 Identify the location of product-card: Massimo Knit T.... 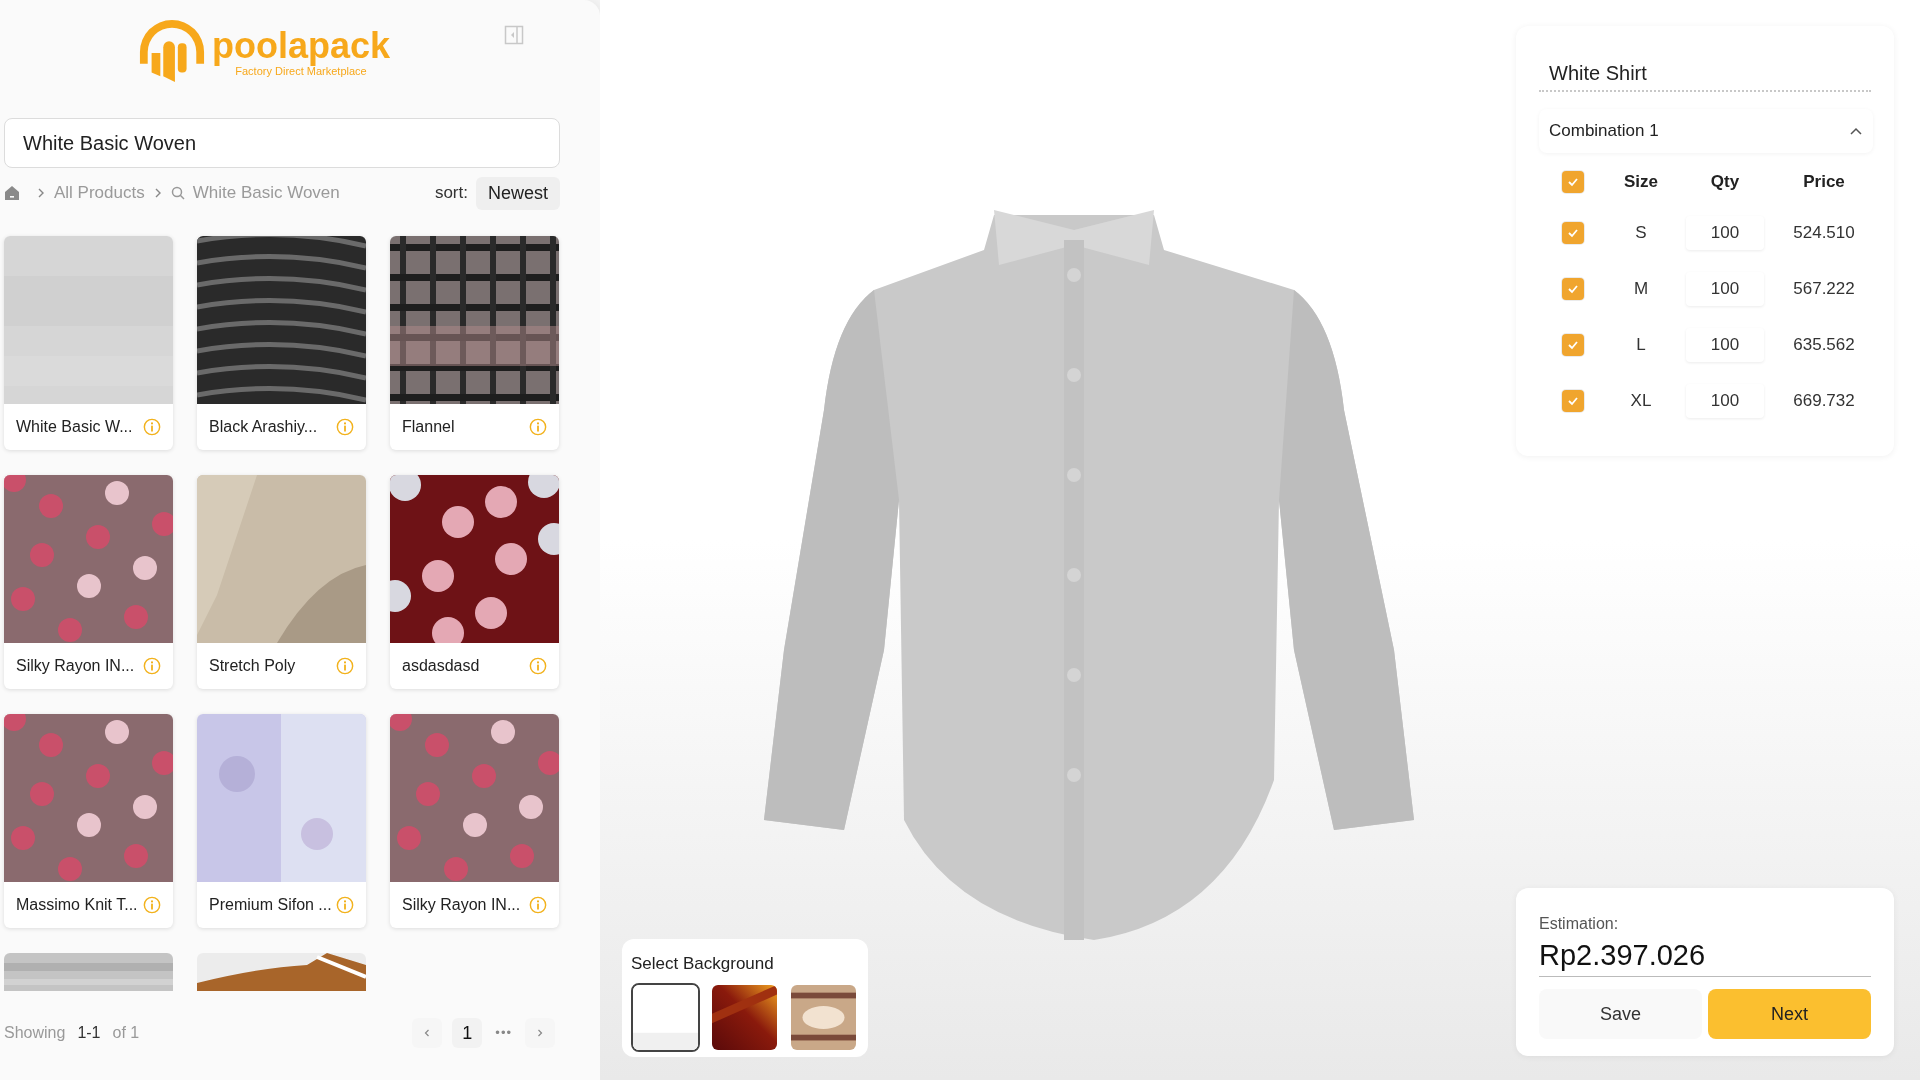
(88, 821).